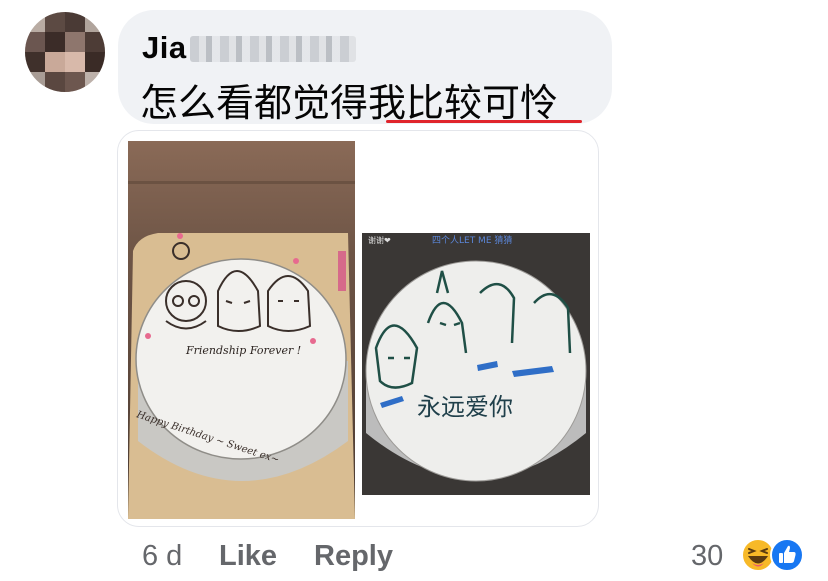 This screenshot has width=828, height=581. What do you see at coordinates (164, 48) in the screenshot?
I see `author-name: Jia` at bounding box center [164, 48].